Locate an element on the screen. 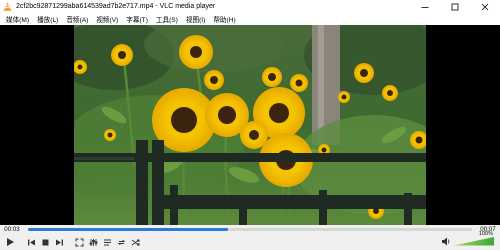 The height and width of the screenshot is (250, 500). play-button is located at coordinates (10, 242).